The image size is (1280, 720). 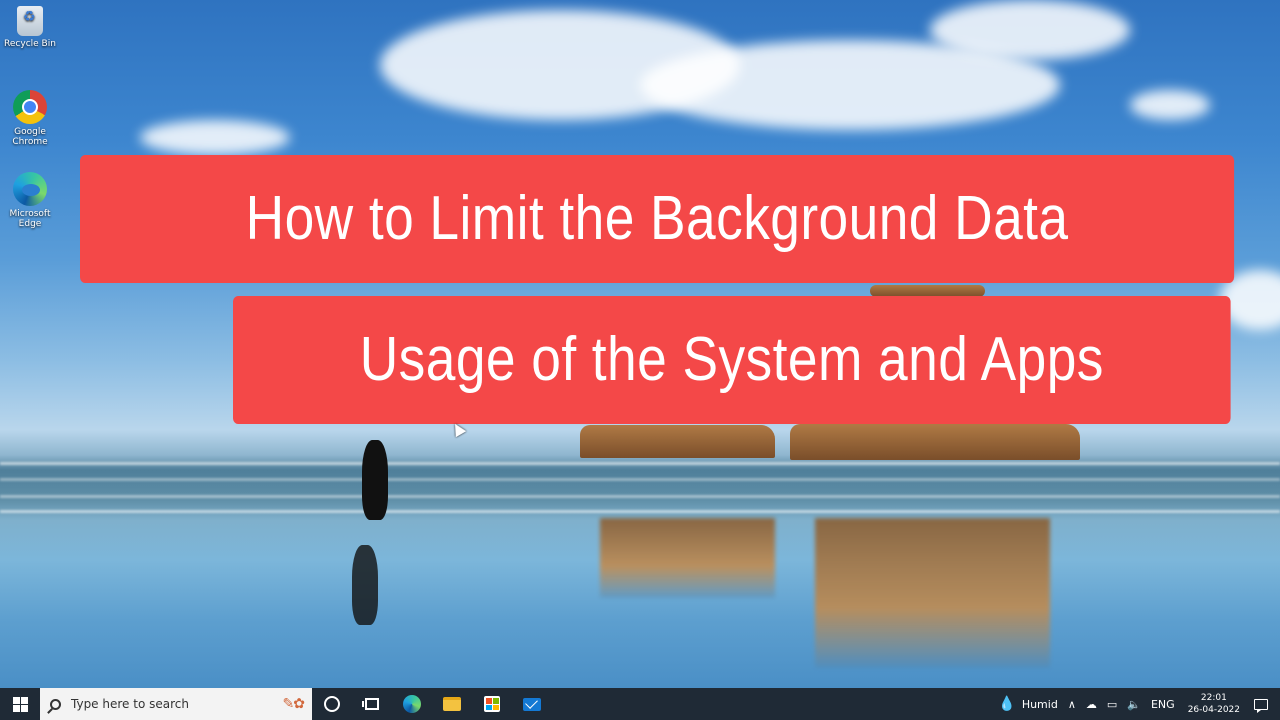 I want to click on title-line-1: How to Limit the Background Data, so click(x=657, y=218).